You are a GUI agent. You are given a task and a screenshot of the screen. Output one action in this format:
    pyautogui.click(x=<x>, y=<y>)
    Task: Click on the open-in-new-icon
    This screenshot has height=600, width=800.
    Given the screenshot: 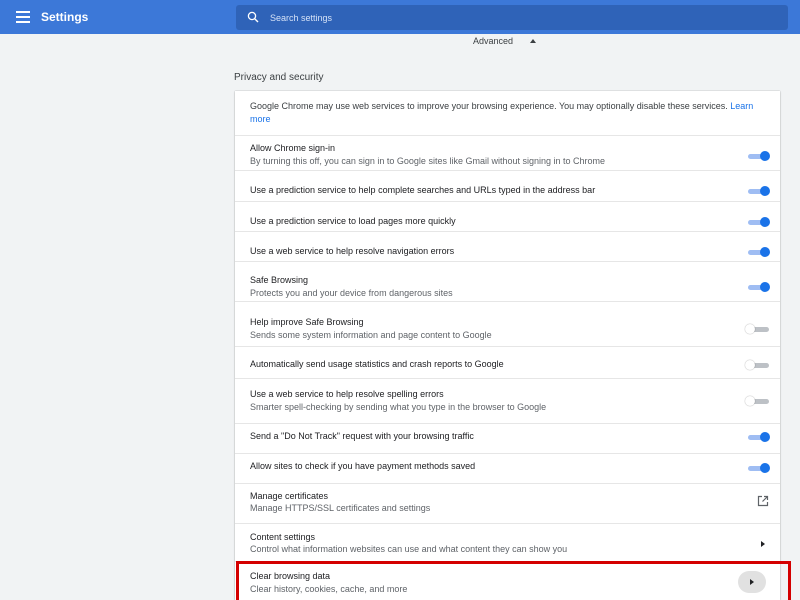 What is the action you would take?
    pyautogui.click(x=763, y=501)
    